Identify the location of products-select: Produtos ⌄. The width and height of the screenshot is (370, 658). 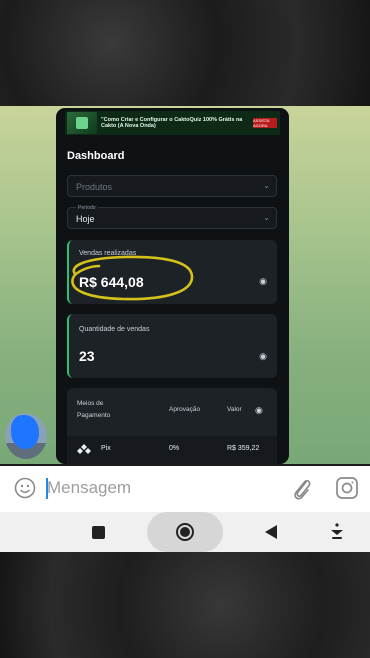
(172, 186).